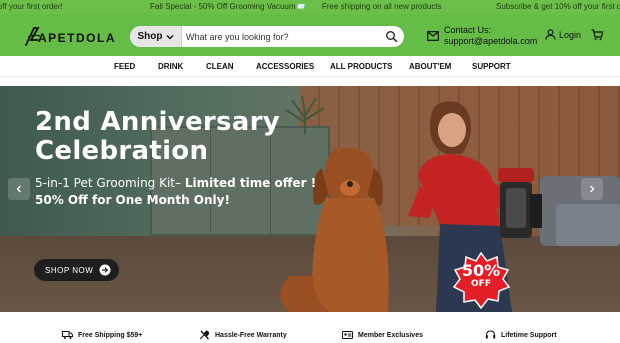 The image size is (620, 343). Describe the element at coordinates (433, 36) in the screenshot. I see `mail-icon` at that location.